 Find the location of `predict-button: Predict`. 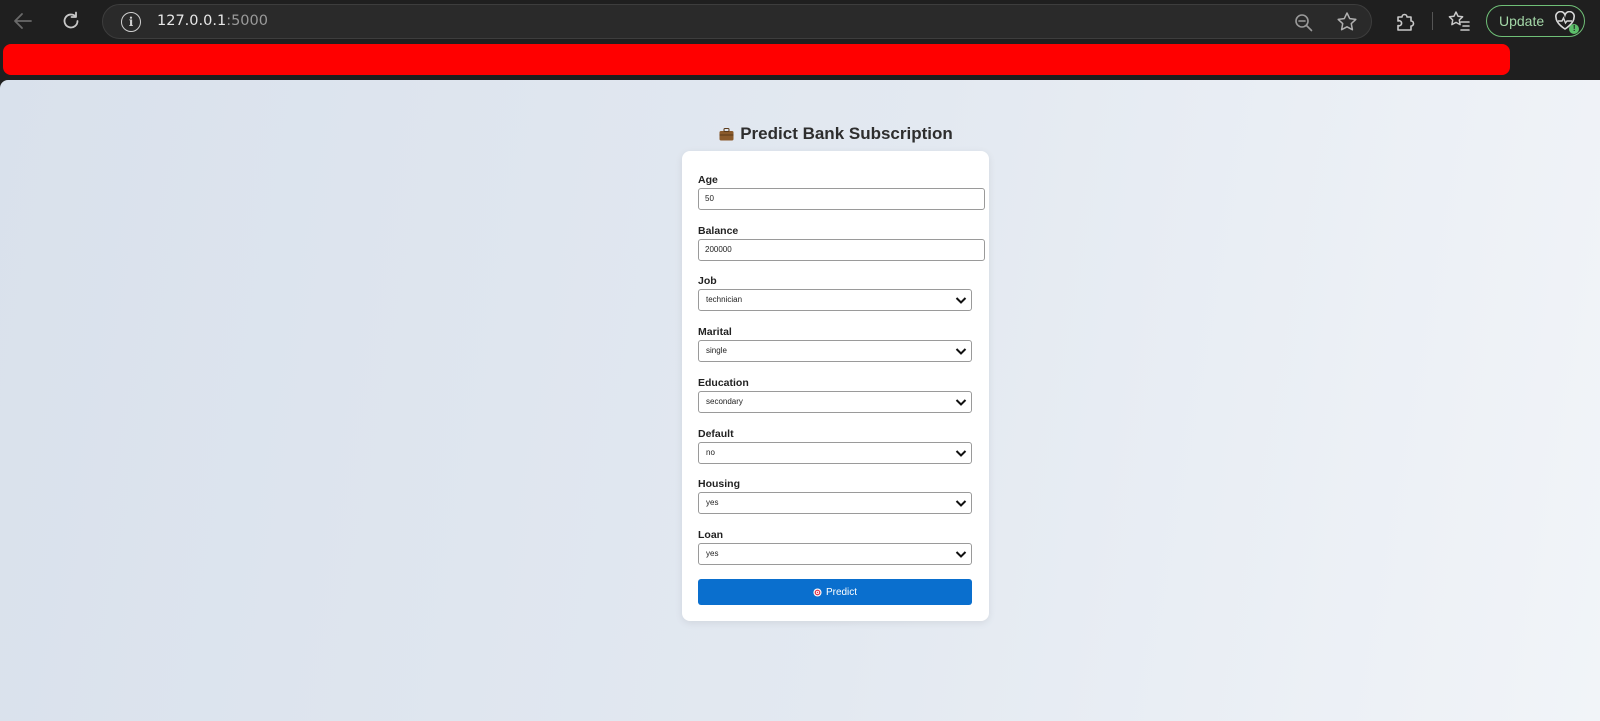

predict-button: Predict is located at coordinates (835, 592).